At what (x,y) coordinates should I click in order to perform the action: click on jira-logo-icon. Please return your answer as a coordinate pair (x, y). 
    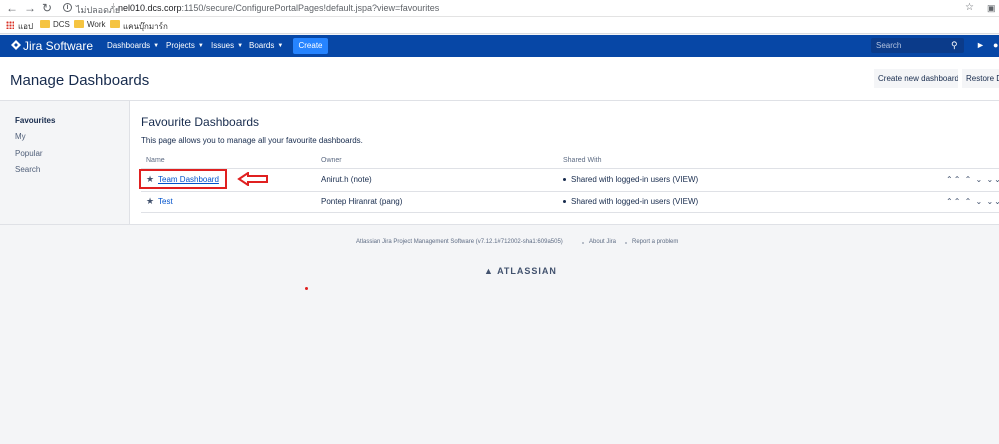
    Looking at the image, I should click on (16, 45).